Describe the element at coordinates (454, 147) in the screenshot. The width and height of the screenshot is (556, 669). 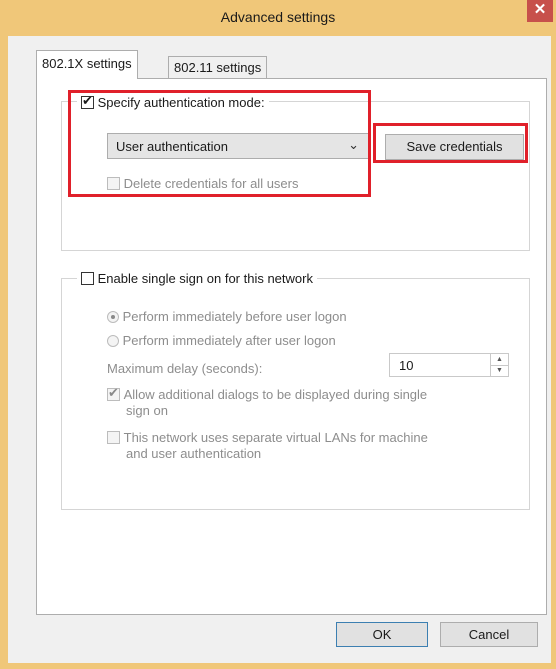
I see `save-credentials-button: Save credentials` at that location.